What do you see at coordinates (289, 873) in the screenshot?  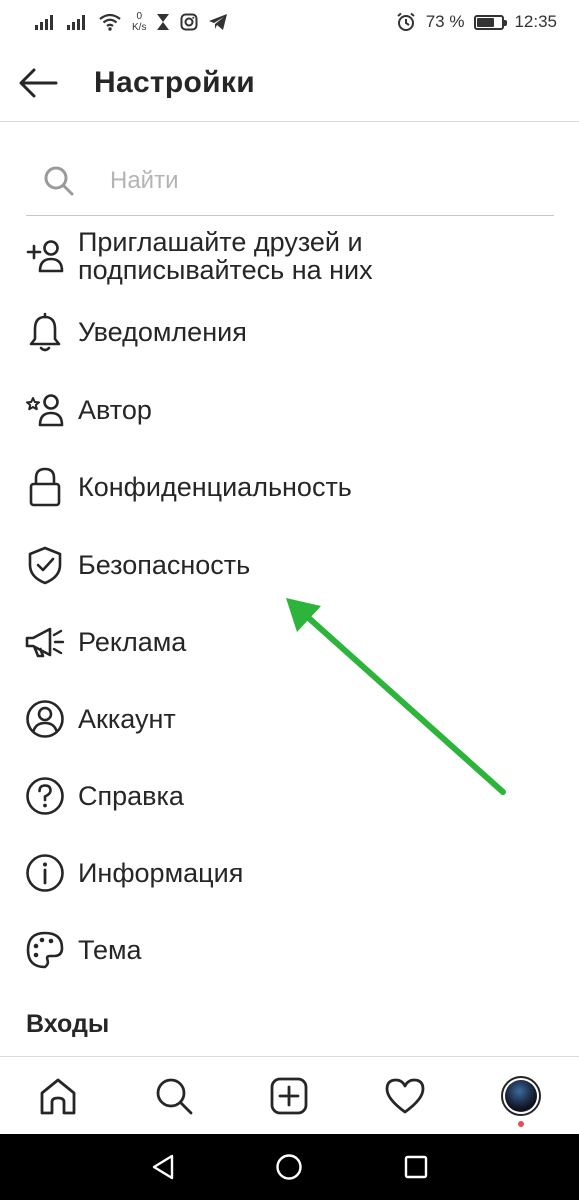 I see `menu-item-about: Информация` at bounding box center [289, 873].